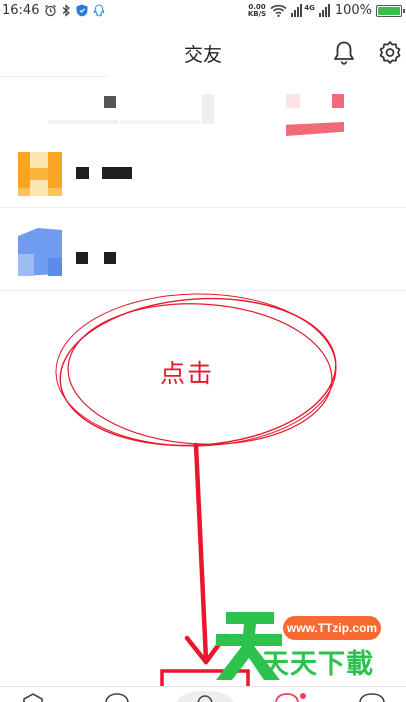  What do you see at coordinates (297, 10) in the screenshot?
I see `signal-icon` at bounding box center [297, 10].